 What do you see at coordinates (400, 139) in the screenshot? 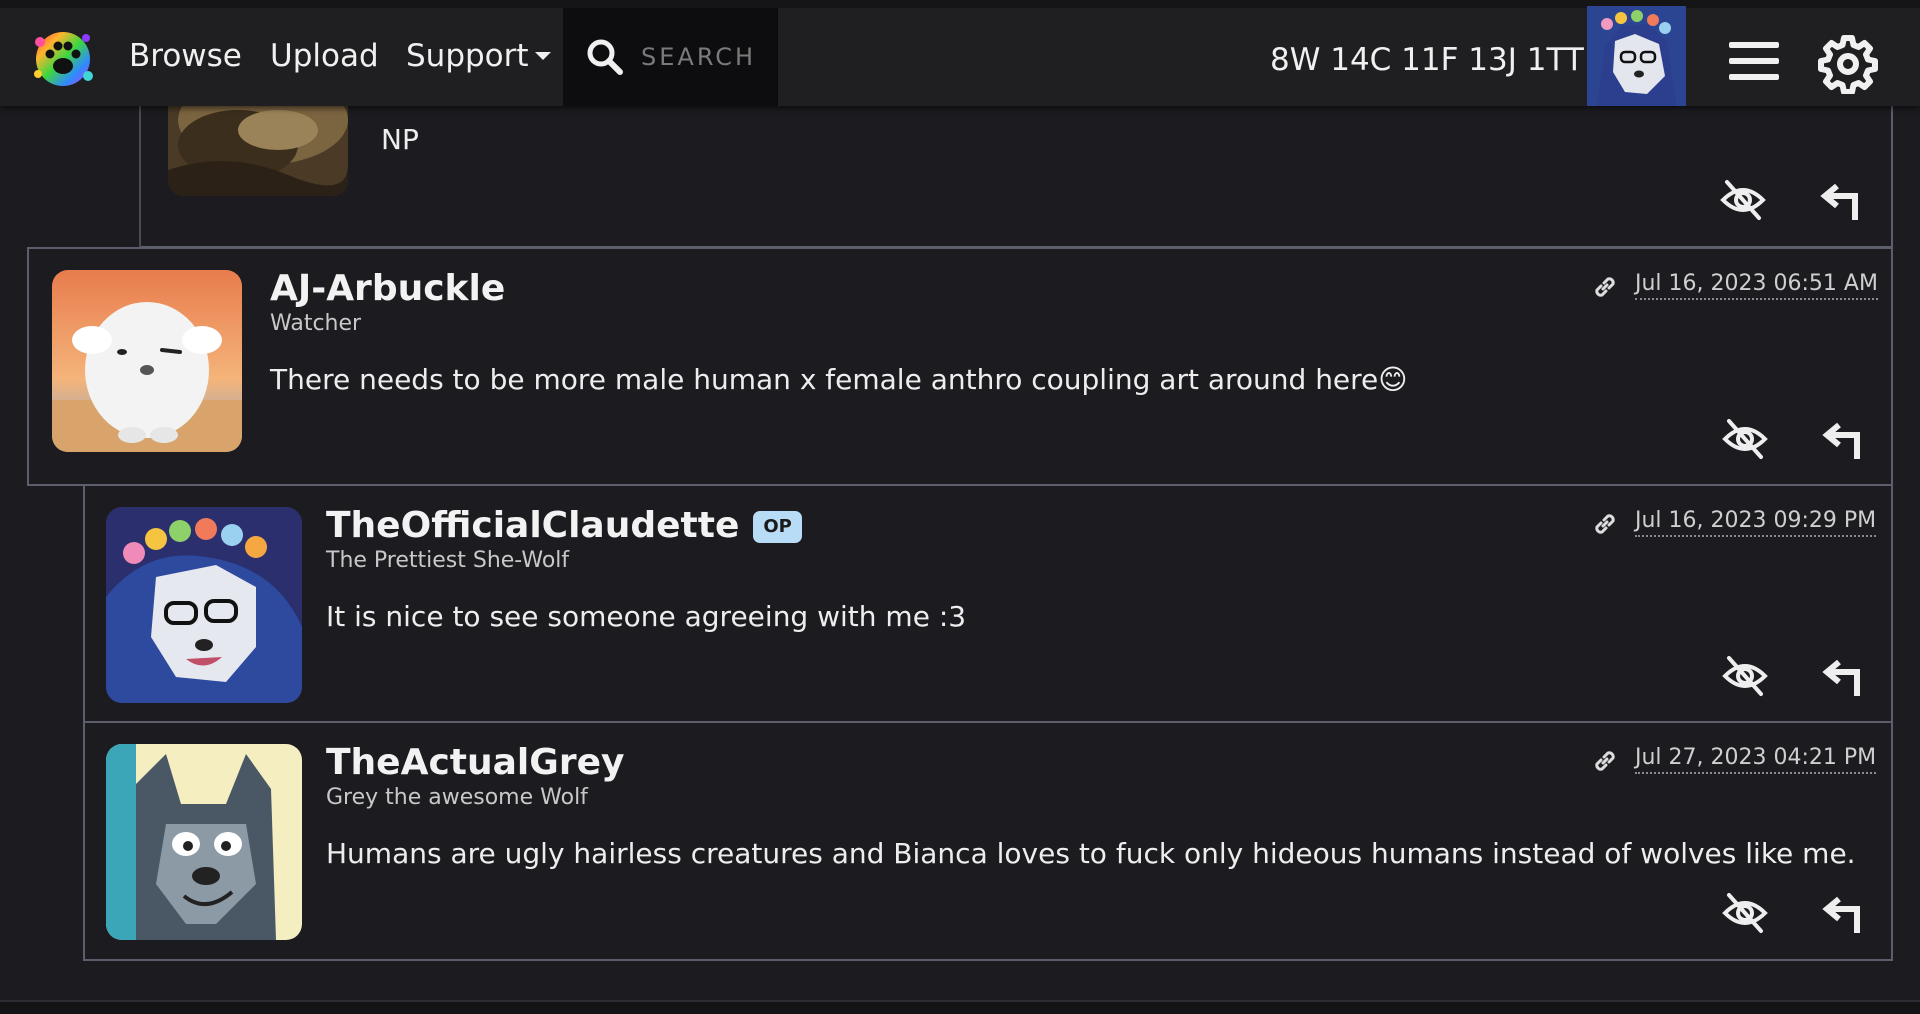
I see `comment-body: NP` at bounding box center [400, 139].